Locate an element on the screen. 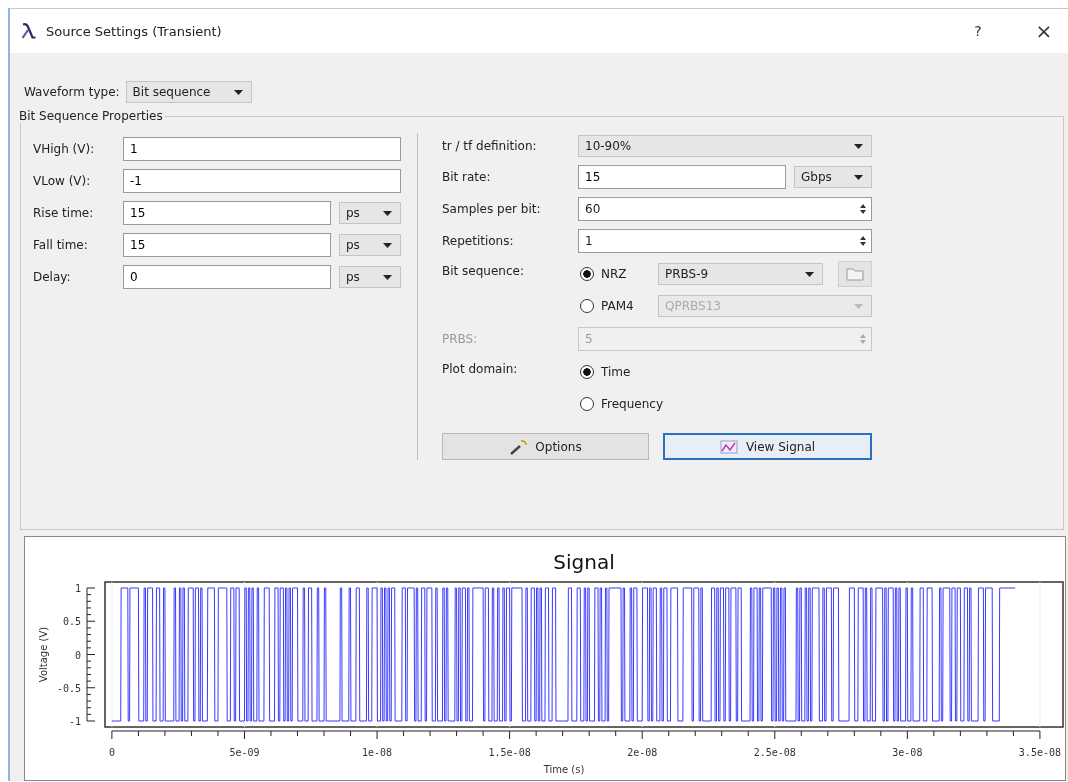 This screenshot has width=1068, height=782. tick-label: -1 is located at coordinates (74, 721).